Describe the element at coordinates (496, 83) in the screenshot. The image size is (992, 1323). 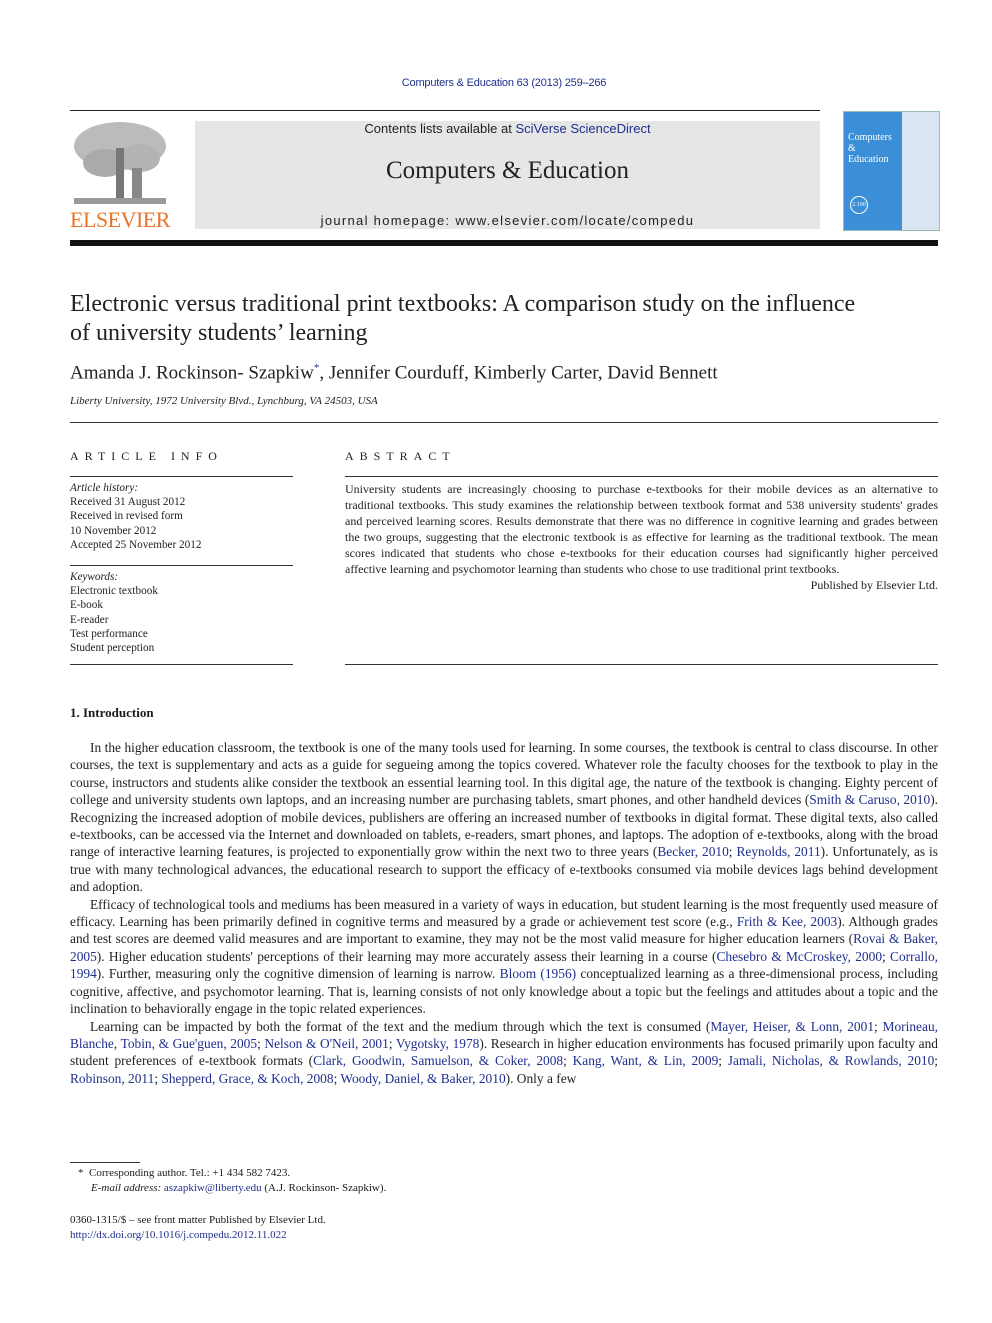
I see `journal-citation: Computers & Education 63 (2013) 259–266` at that location.